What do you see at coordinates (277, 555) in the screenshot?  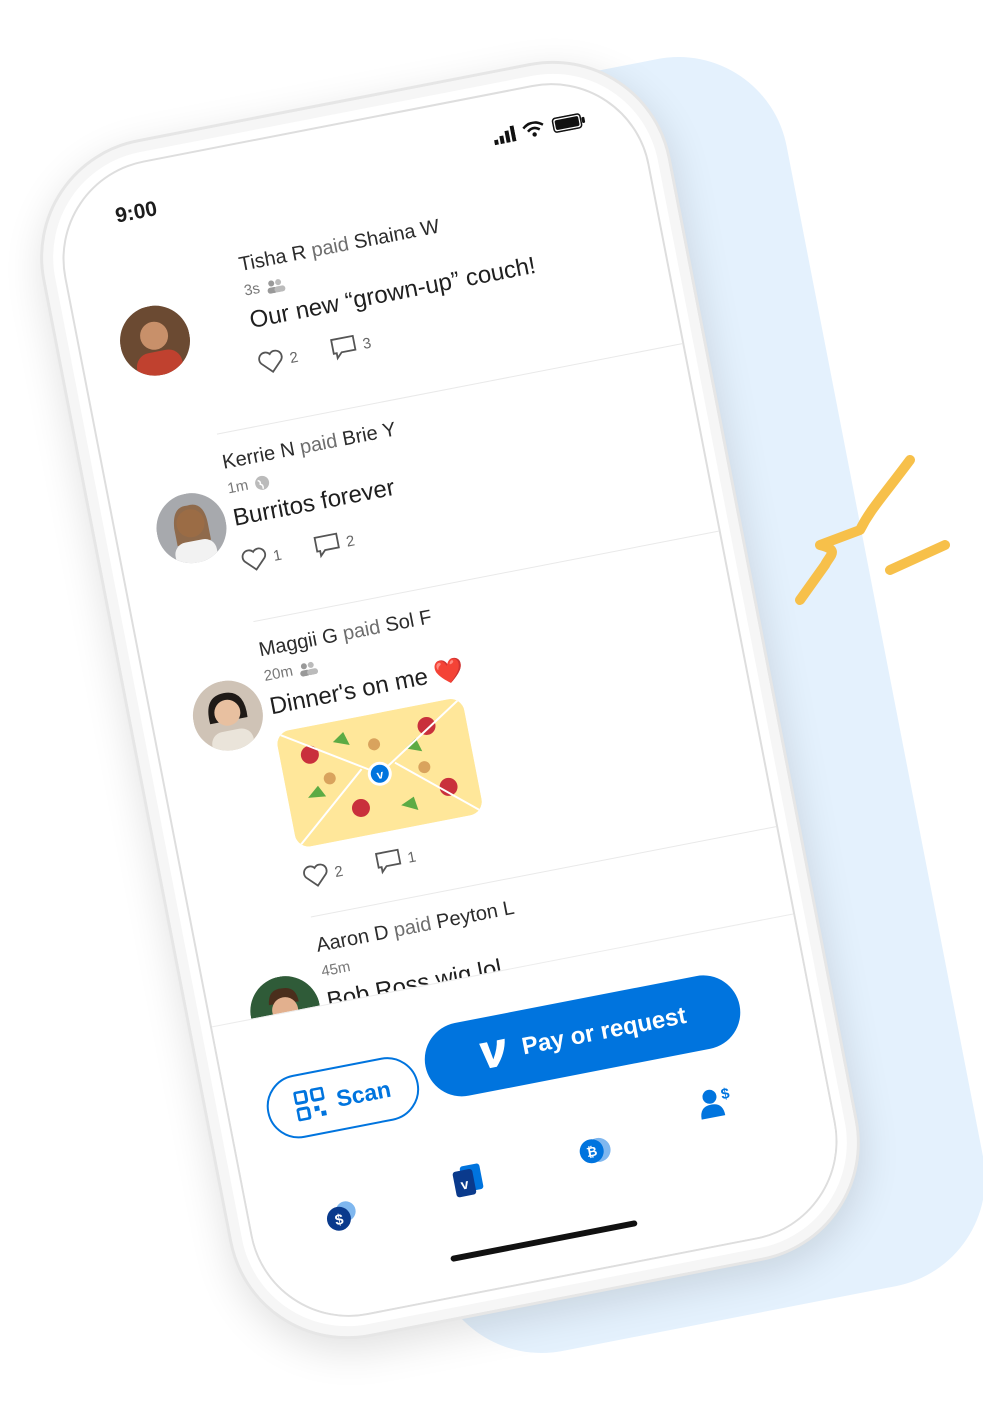 I see `like-count: 1` at bounding box center [277, 555].